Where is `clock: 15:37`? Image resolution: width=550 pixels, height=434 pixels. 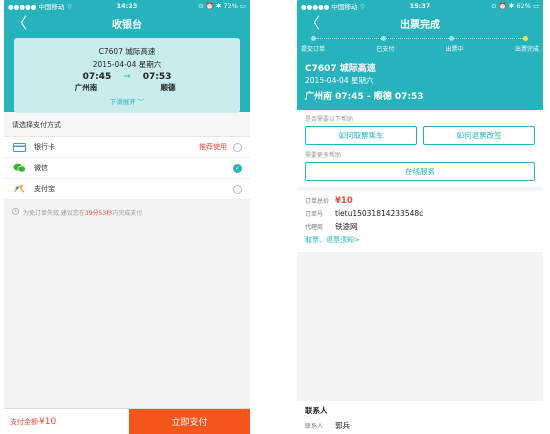 clock: 15:37 is located at coordinates (420, 6).